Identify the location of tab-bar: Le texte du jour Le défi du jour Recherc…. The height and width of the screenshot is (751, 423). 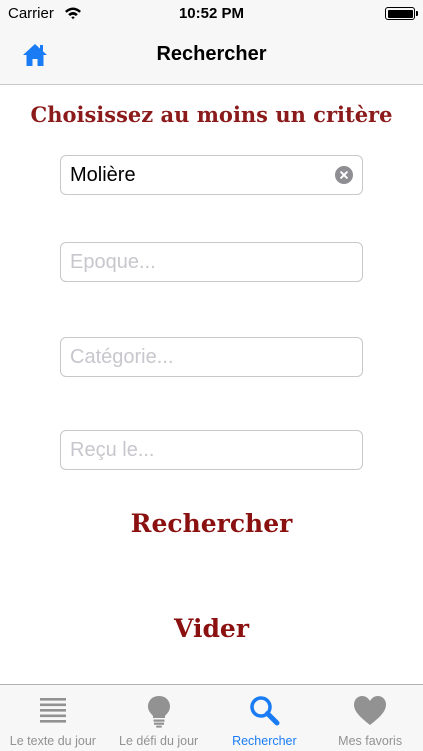
(211, 717).